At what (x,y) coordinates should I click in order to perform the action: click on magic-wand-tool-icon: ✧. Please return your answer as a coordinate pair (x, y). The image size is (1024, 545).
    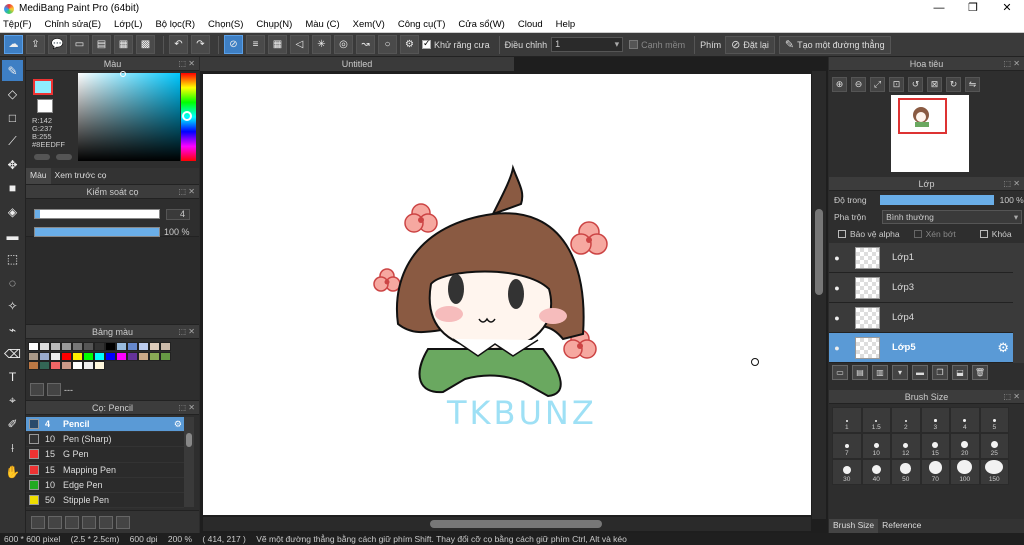
    Looking at the image, I should click on (12, 306).